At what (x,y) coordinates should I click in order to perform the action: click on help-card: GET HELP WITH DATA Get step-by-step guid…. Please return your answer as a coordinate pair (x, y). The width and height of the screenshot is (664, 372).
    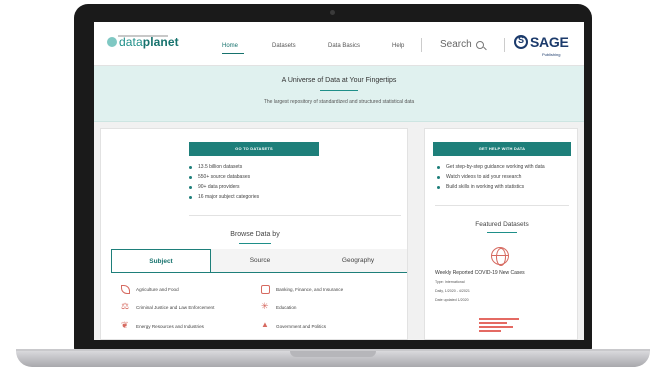
    Looking at the image, I should click on (501, 234).